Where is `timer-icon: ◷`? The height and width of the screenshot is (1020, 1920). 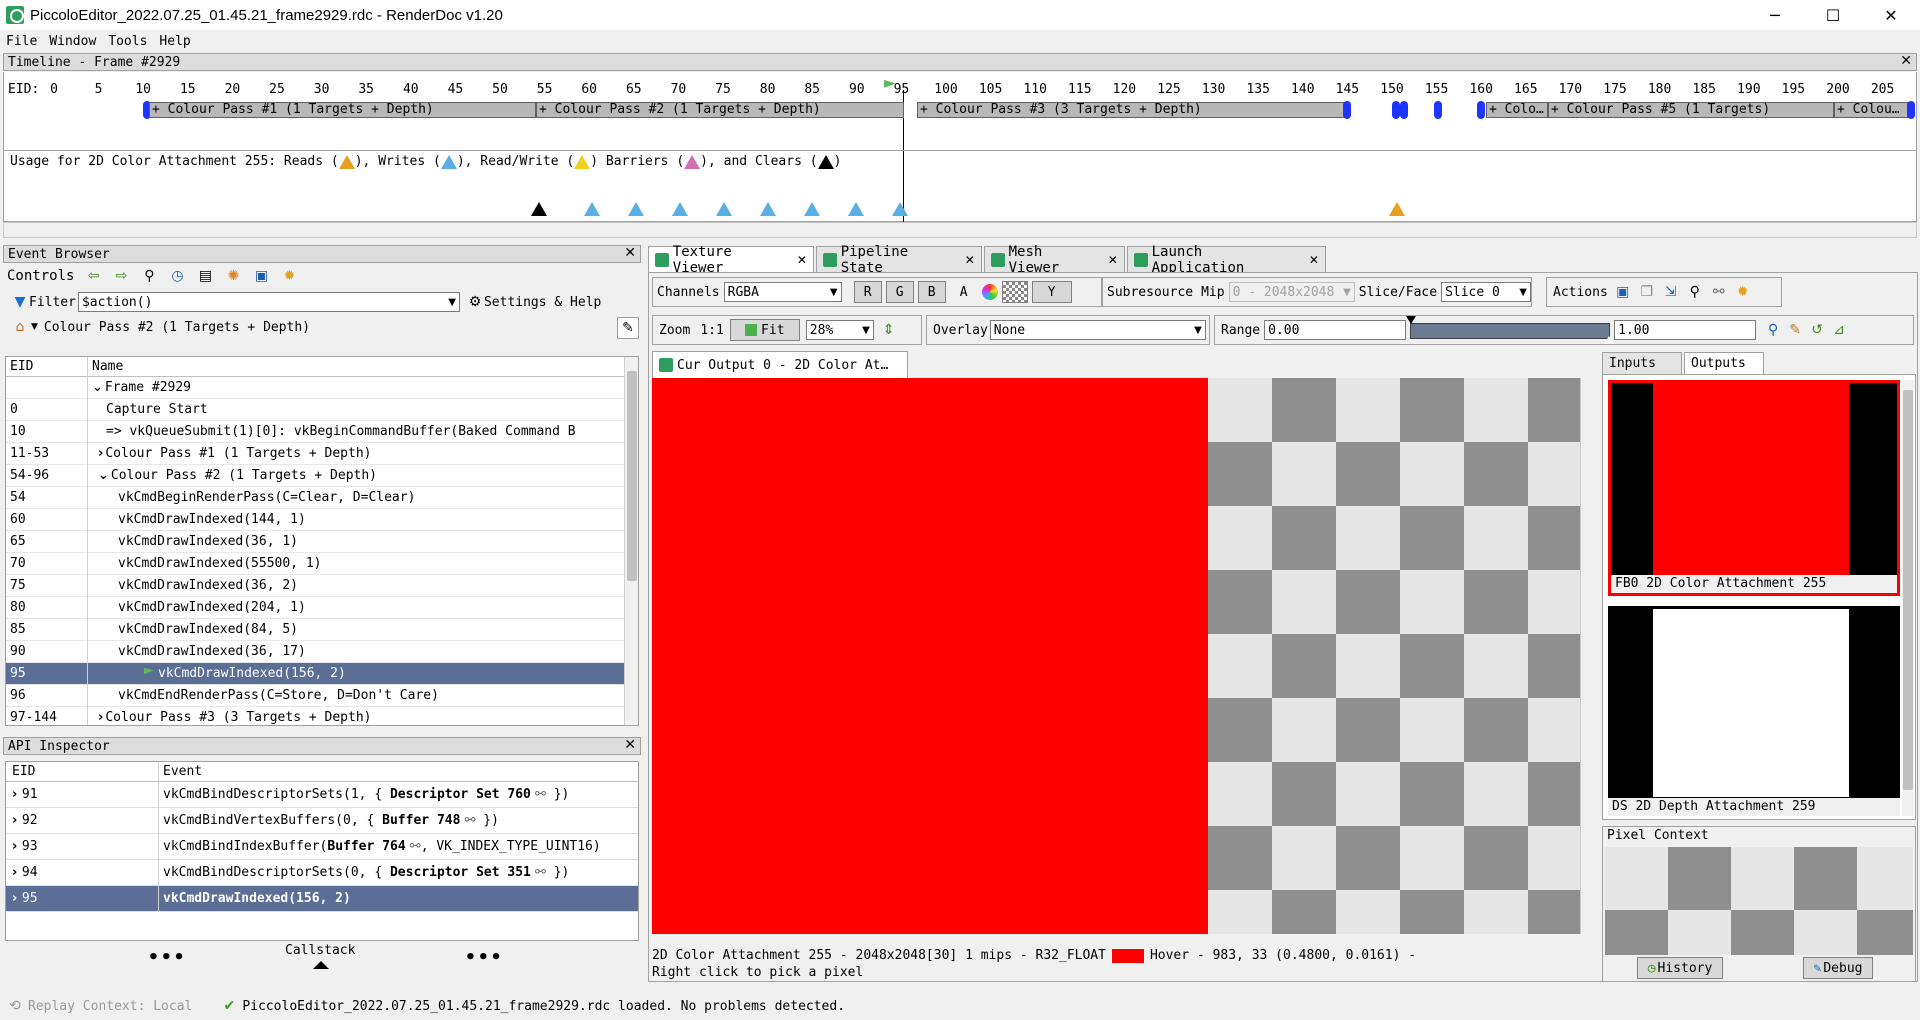
timer-icon: ◷ is located at coordinates (177, 276).